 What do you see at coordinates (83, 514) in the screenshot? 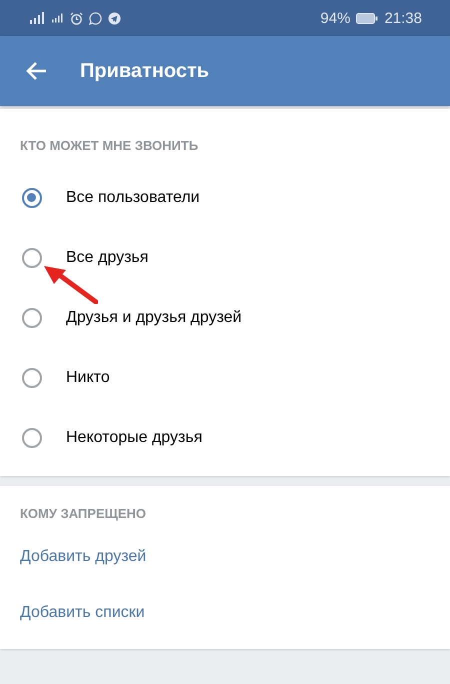
I see `section-header: КОМУ ЗАПРЕЩЕНО` at bounding box center [83, 514].